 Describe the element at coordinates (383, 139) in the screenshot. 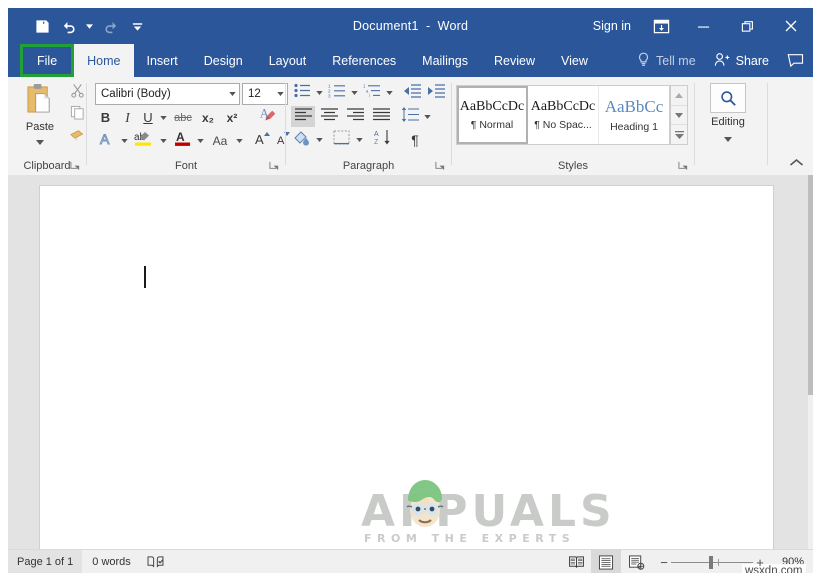

I see `sort-button: AZ` at that location.